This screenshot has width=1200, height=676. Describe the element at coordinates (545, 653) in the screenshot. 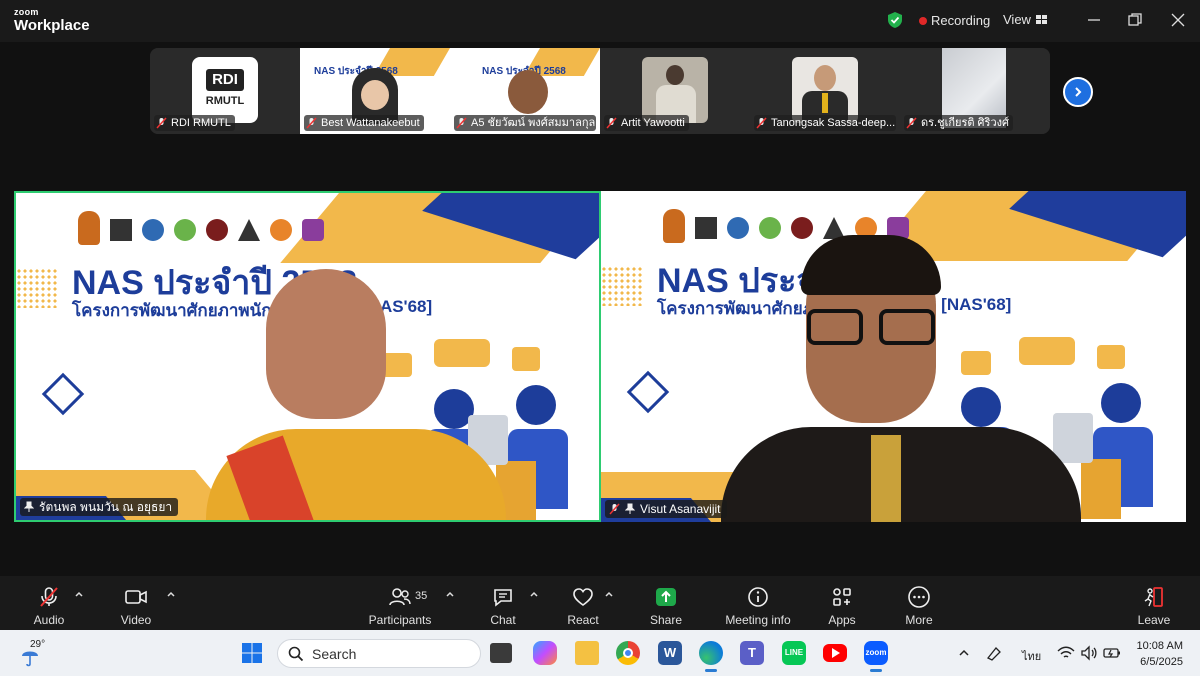

I see `copilot-icon` at that location.